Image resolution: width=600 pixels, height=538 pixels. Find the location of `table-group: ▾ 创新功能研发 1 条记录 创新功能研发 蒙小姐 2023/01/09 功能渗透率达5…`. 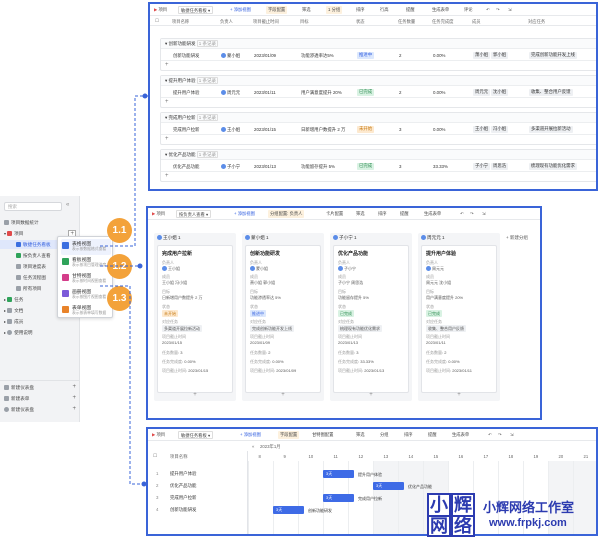

table-group: ▾ 创新功能研发 1 条记录 创新功能研发 蒙小姐 2023/01/09 功能渗透率达5… is located at coordinates (378, 54).